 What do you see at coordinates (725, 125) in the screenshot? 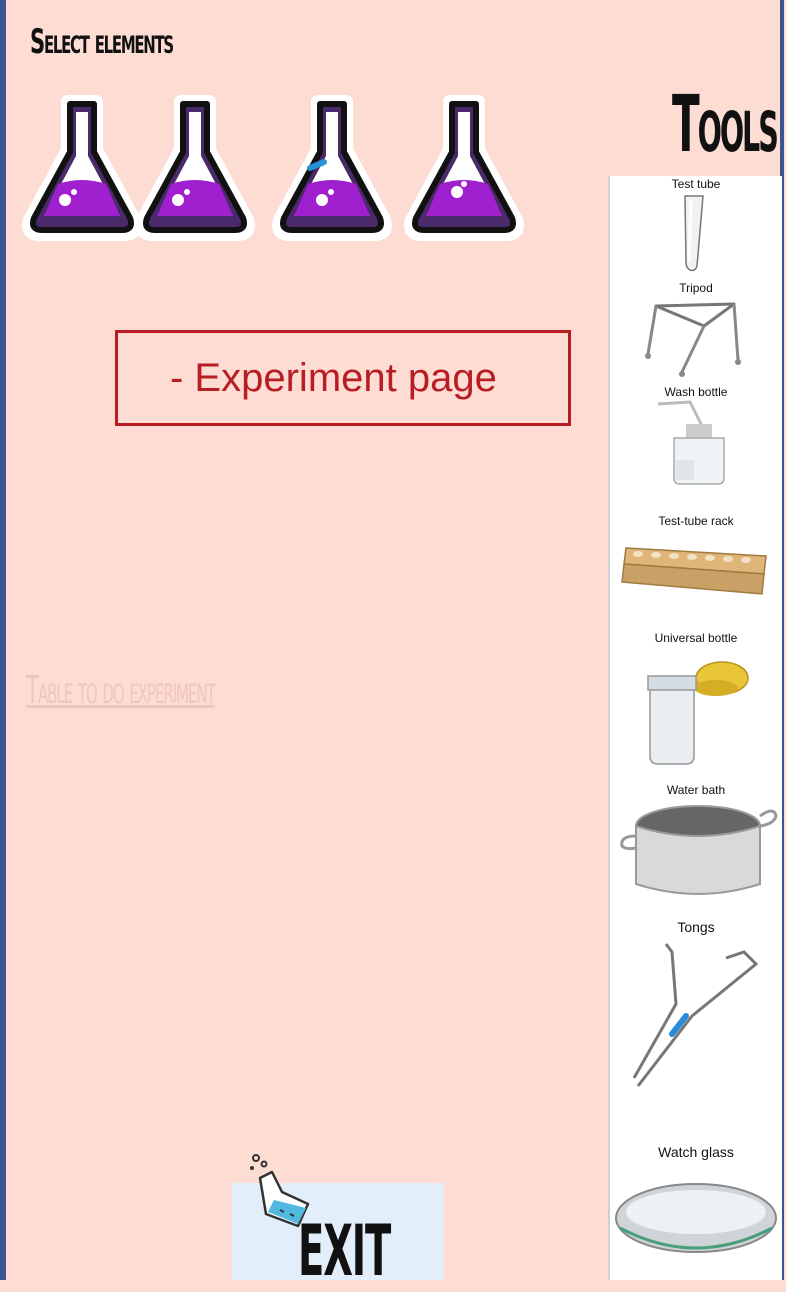
I see `tools-title: Tools` at bounding box center [725, 125].